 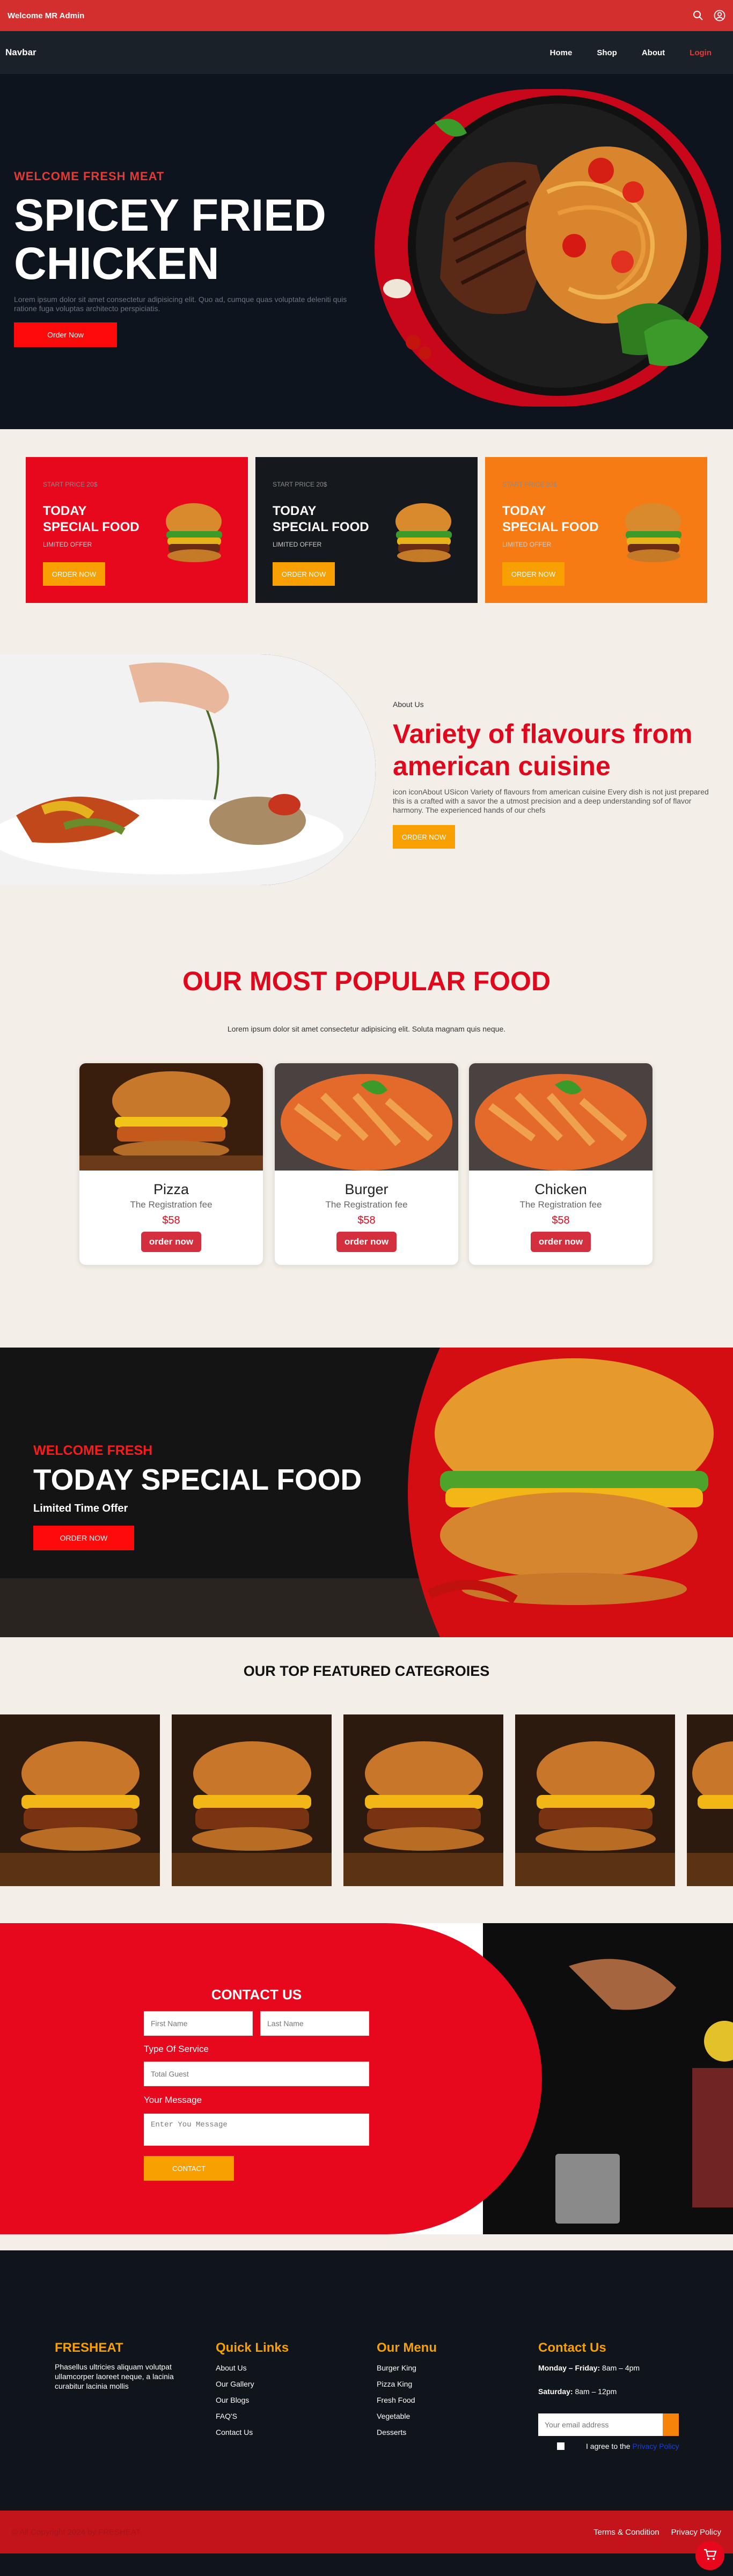 What do you see at coordinates (631, 52) in the screenshot?
I see `nav-links: Home Shop About Login` at bounding box center [631, 52].